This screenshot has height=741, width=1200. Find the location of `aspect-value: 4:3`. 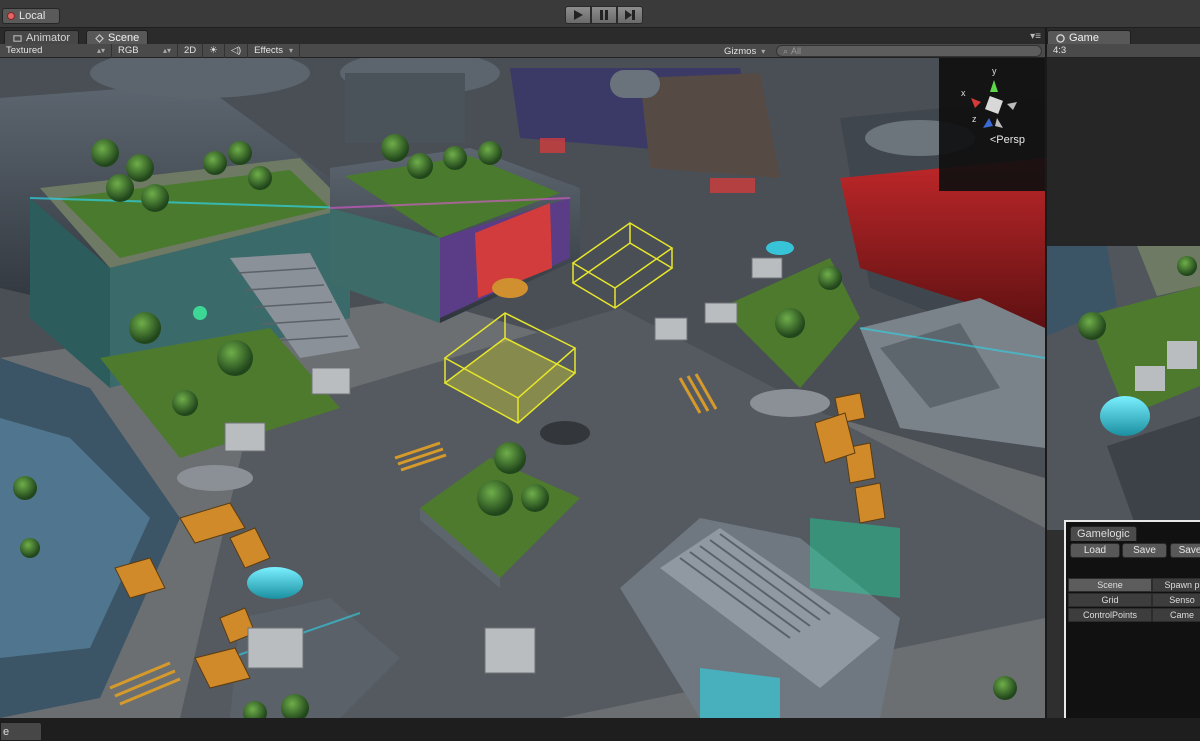

aspect-value: 4:3 is located at coordinates (1060, 50).